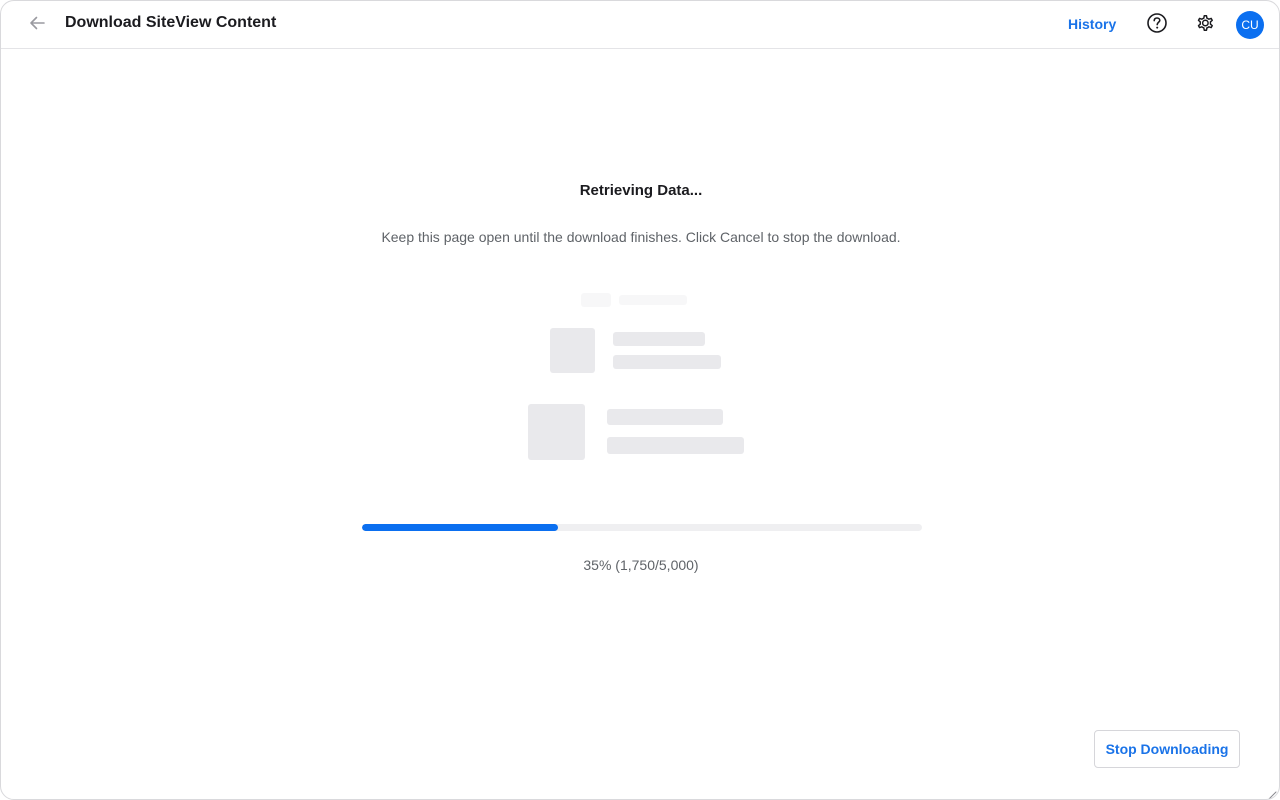 The image size is (1280, 800). I want to click on help-button, so click(1157, 25).